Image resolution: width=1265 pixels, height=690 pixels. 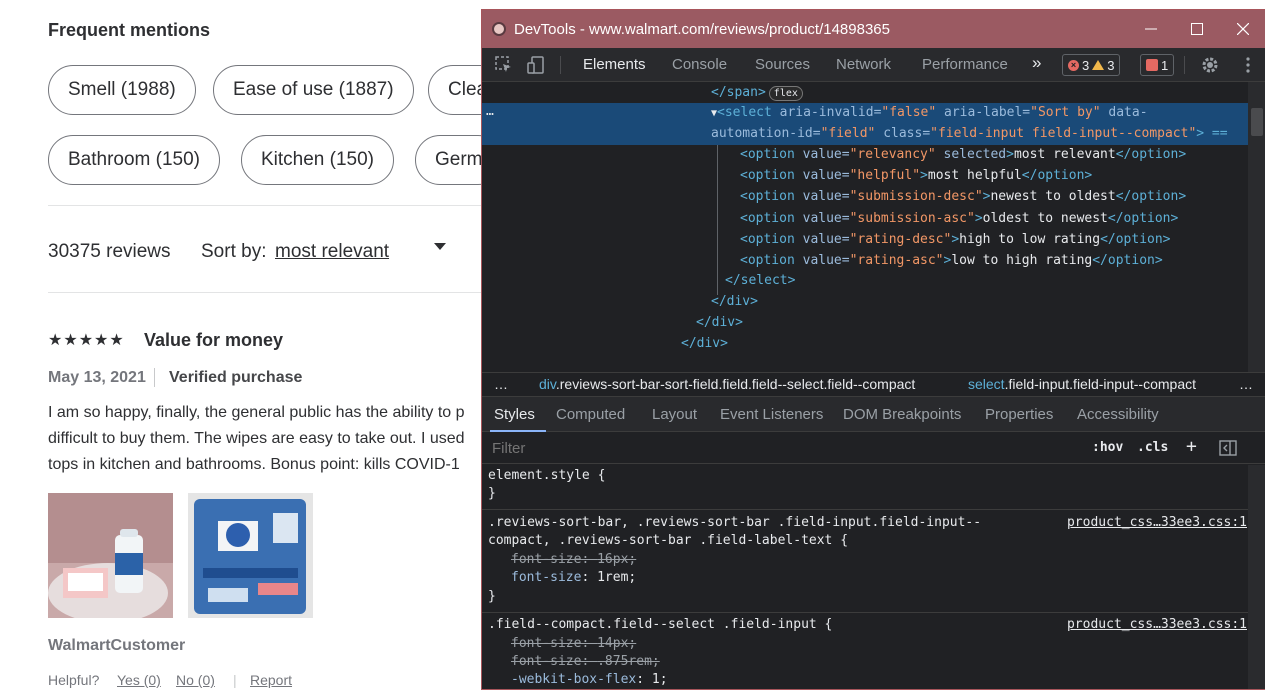 What do you see at coordinates (318, 160) in the screenshot?
I see `mention-chip-kitchen: Kitchen (150)` at bounding box center [318, 160].